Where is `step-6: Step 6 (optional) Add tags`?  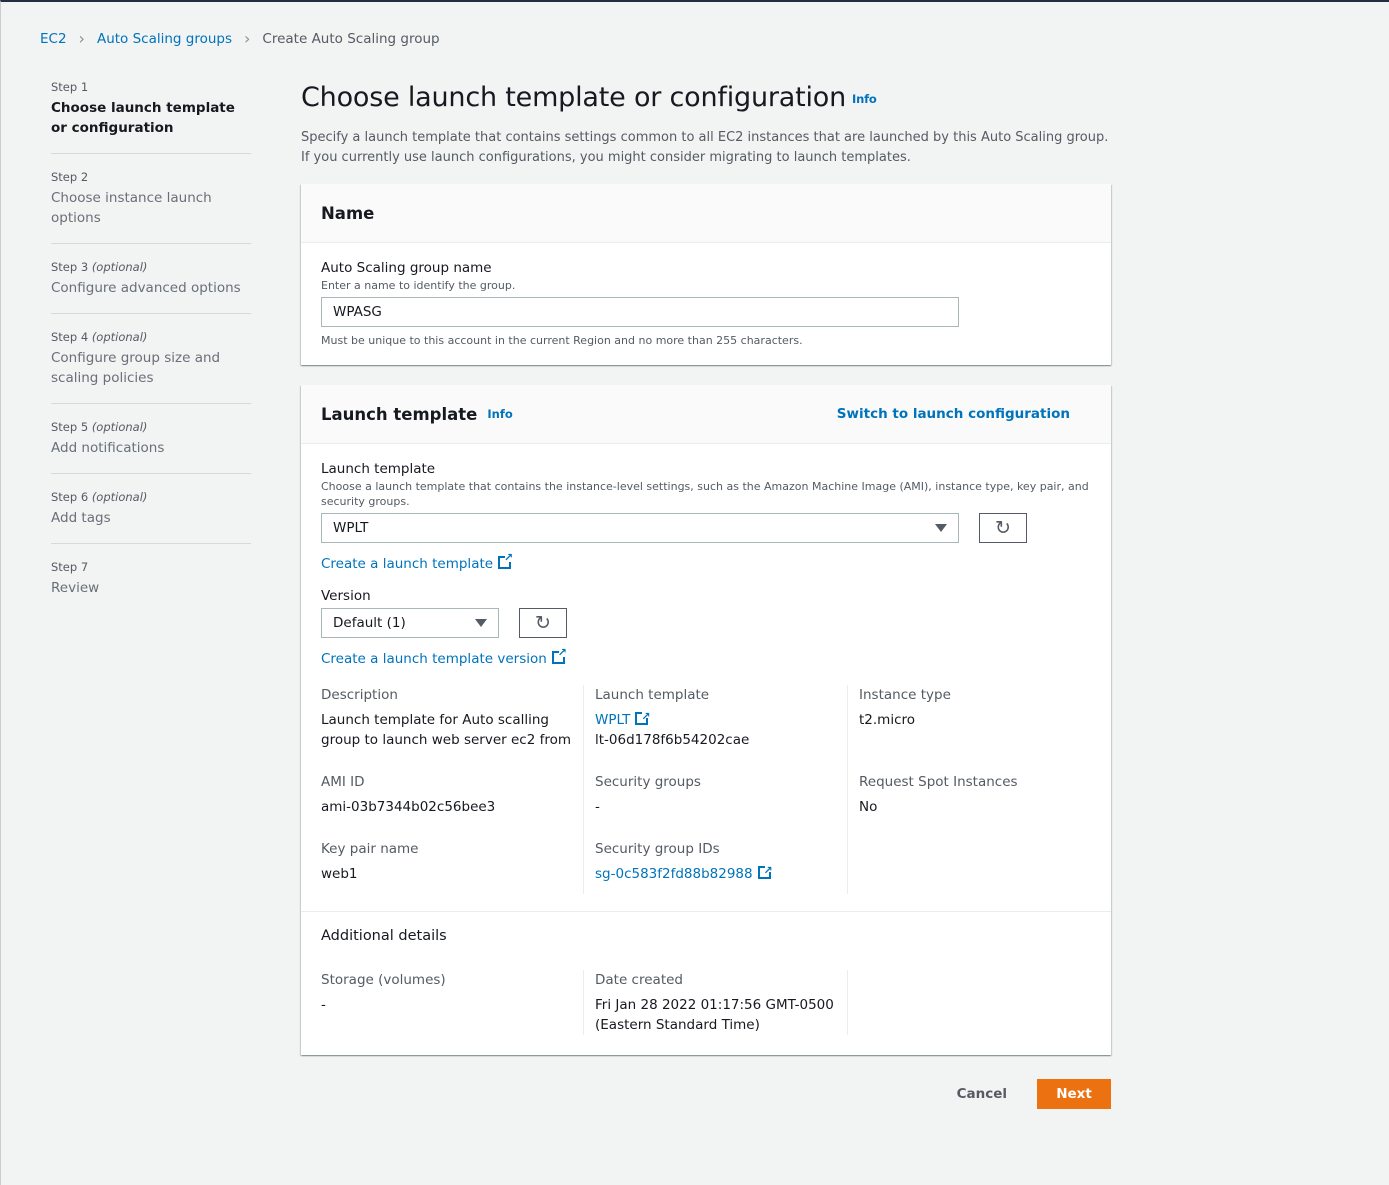
step-6: Step 6 (optional) Add tags is located at coordinates (151, 517).